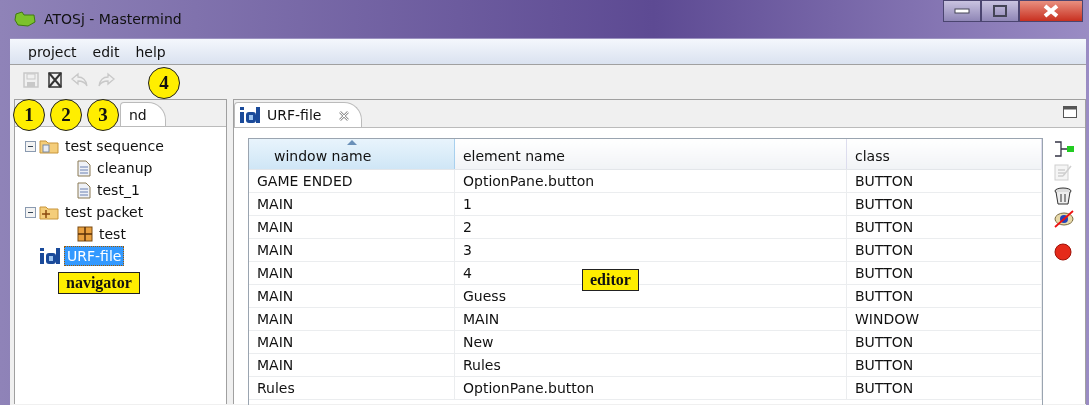  Describe the element at coordinates (125, 168) in the screenshot. I see `tree-item: cleanup` at that location.